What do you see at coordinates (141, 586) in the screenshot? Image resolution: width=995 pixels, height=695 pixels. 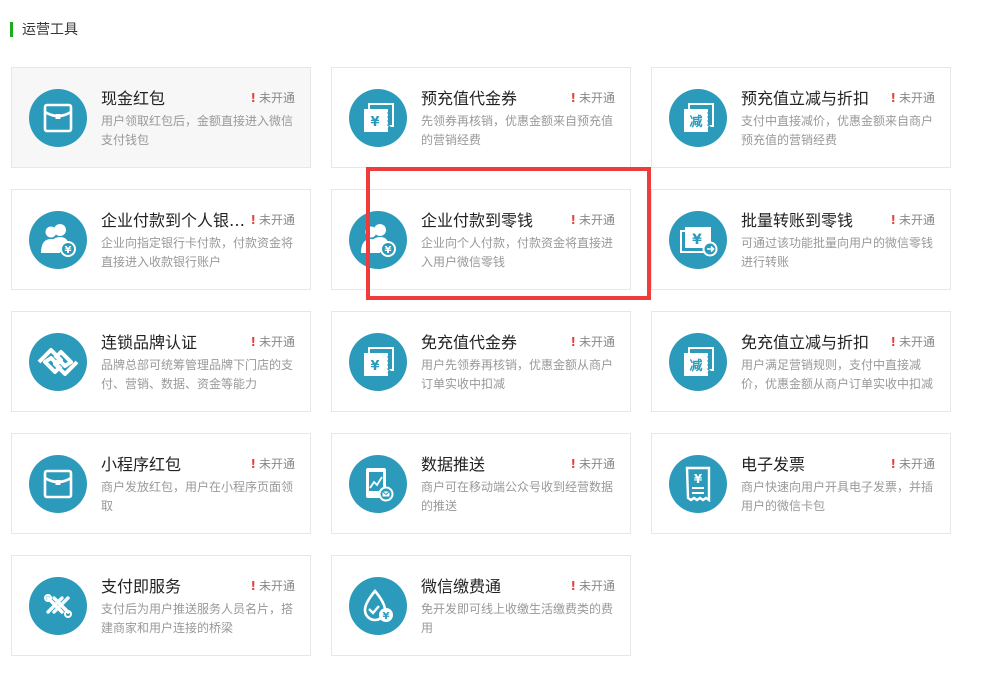 I see `tool-name: 支付即服务` at bounding box center [141, 586].